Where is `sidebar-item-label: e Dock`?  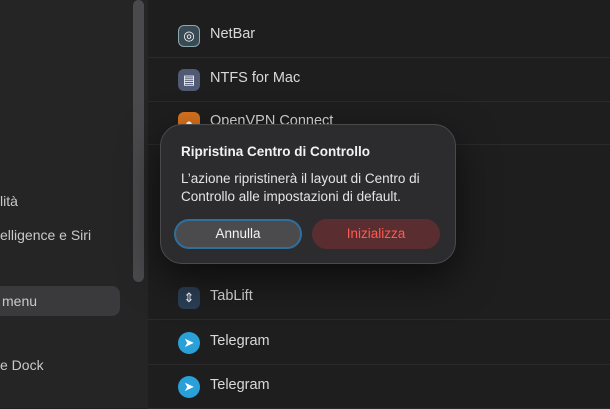 sidebar-item-label: e Dock is located at coordinates (22, 365).